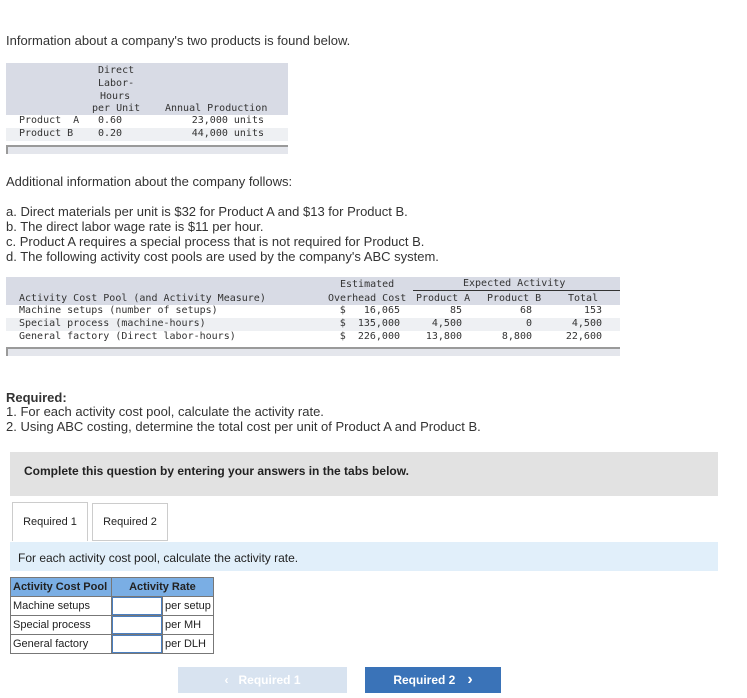 The width and height of the screenshot is (747, 698). I want to click on special-process-rate-input, so click(137, 625).